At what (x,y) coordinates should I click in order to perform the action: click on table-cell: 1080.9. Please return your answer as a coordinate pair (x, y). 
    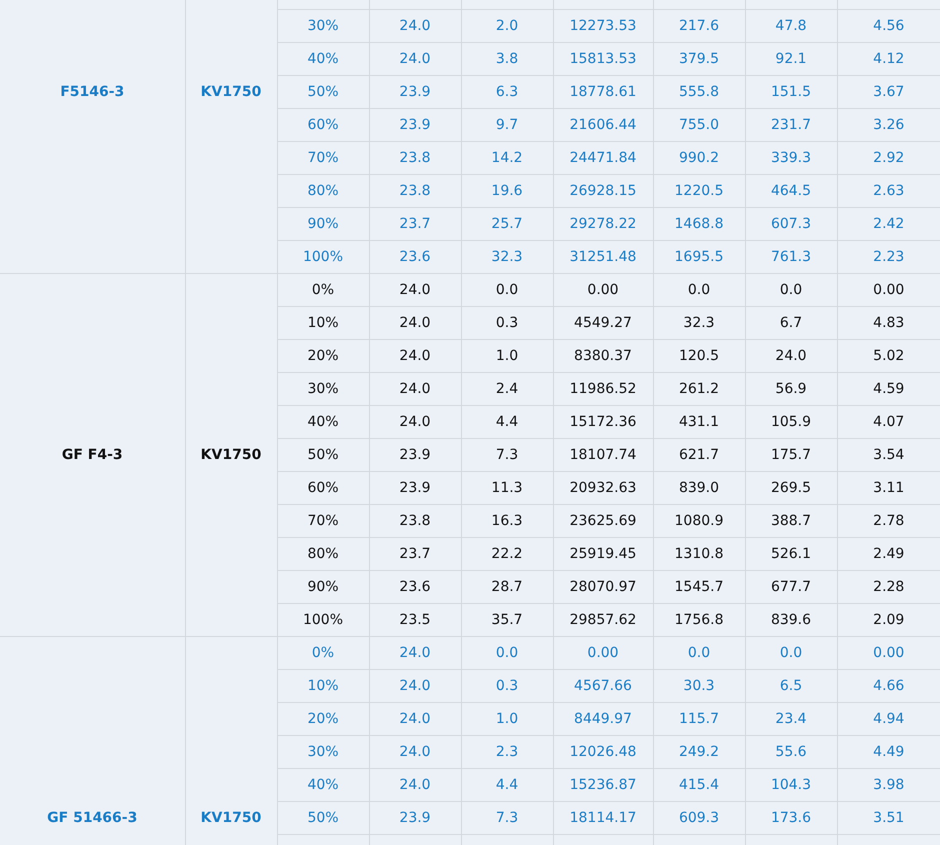
    Looking at the image, I should click on (699, 521).